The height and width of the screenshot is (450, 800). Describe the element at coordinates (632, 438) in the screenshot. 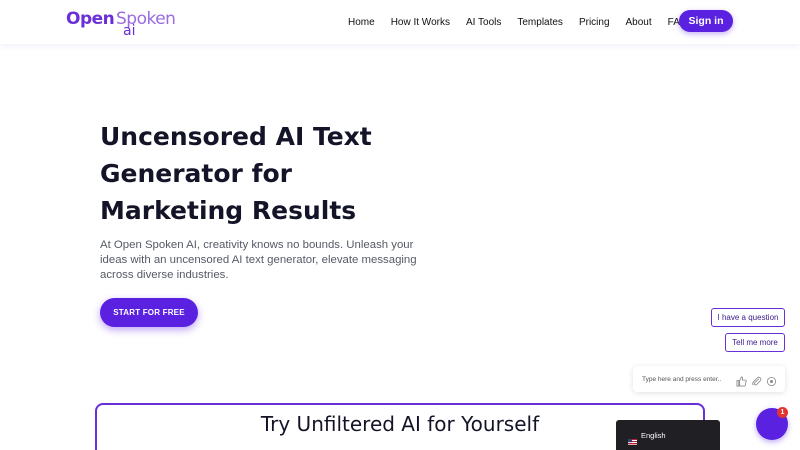

I see `us-flag-icon` at that location.